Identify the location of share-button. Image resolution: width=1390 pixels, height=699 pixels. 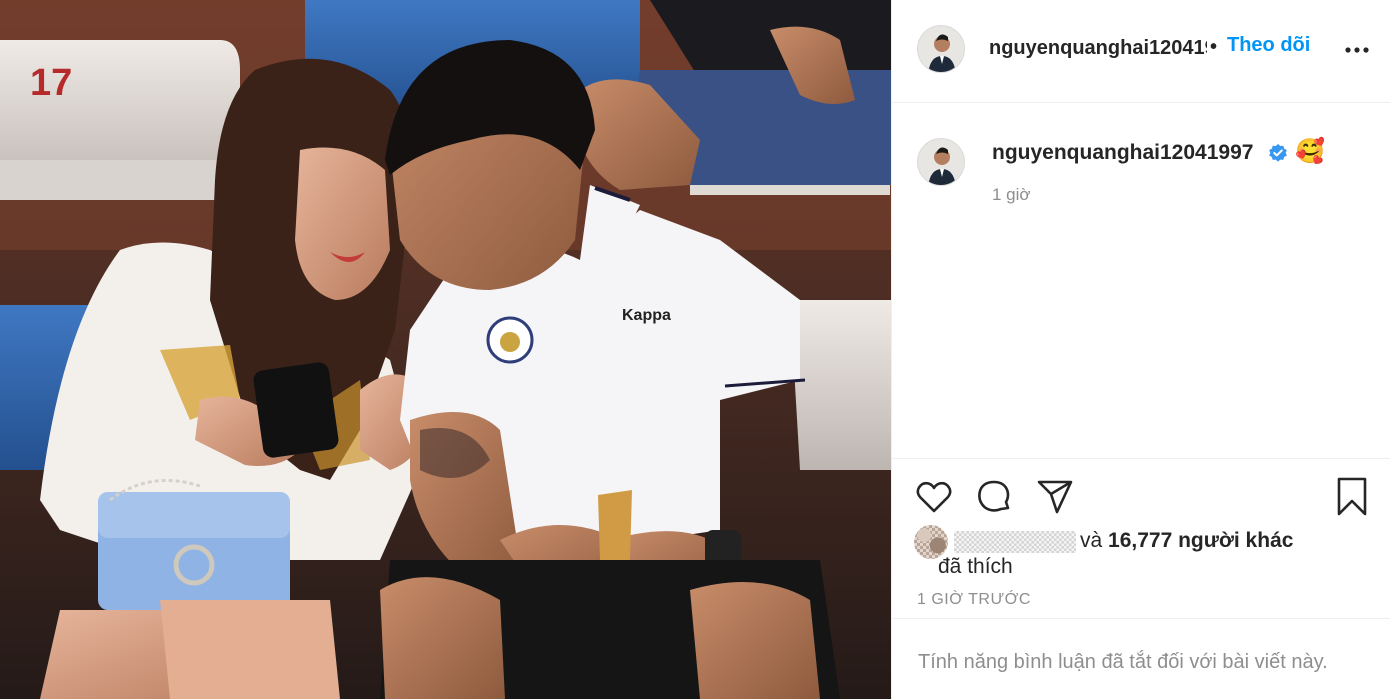
(1055, 497).